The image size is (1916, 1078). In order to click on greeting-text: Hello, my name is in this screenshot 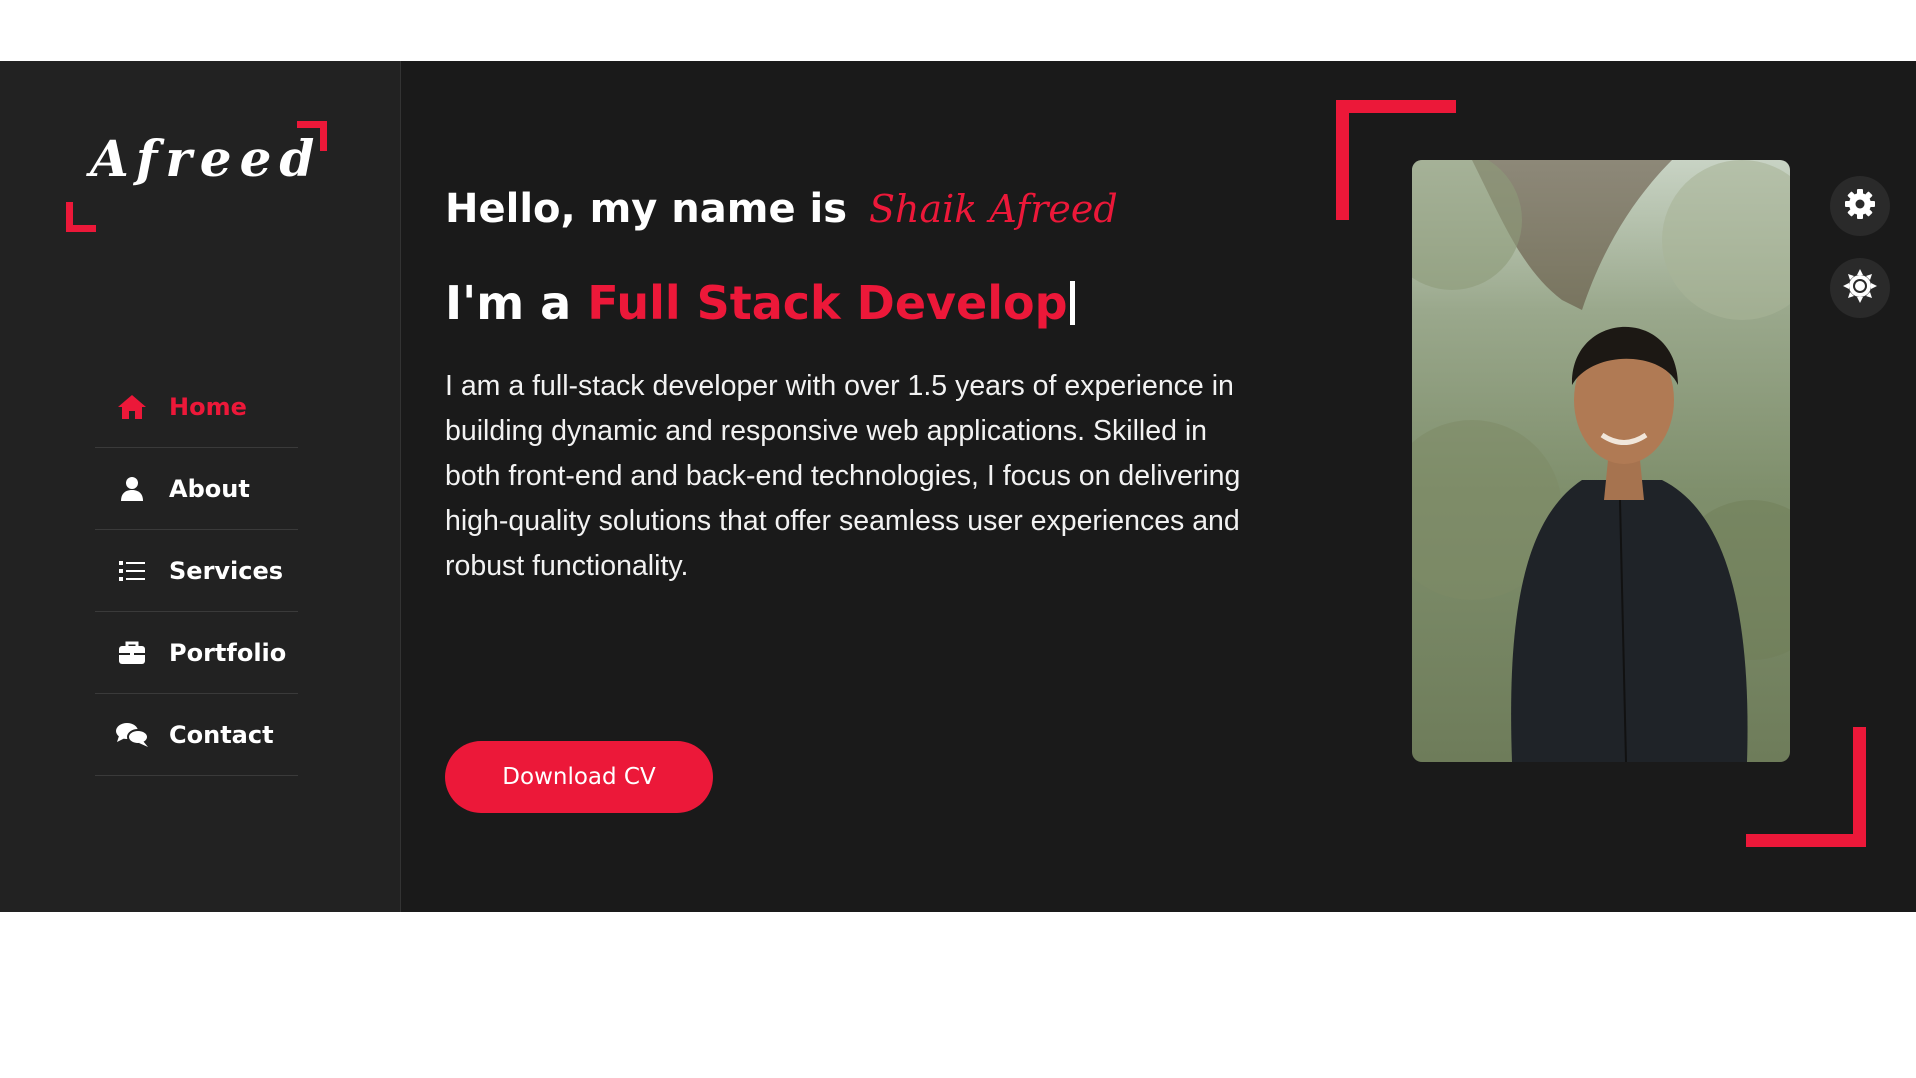, I will do `click(646, 209)`.